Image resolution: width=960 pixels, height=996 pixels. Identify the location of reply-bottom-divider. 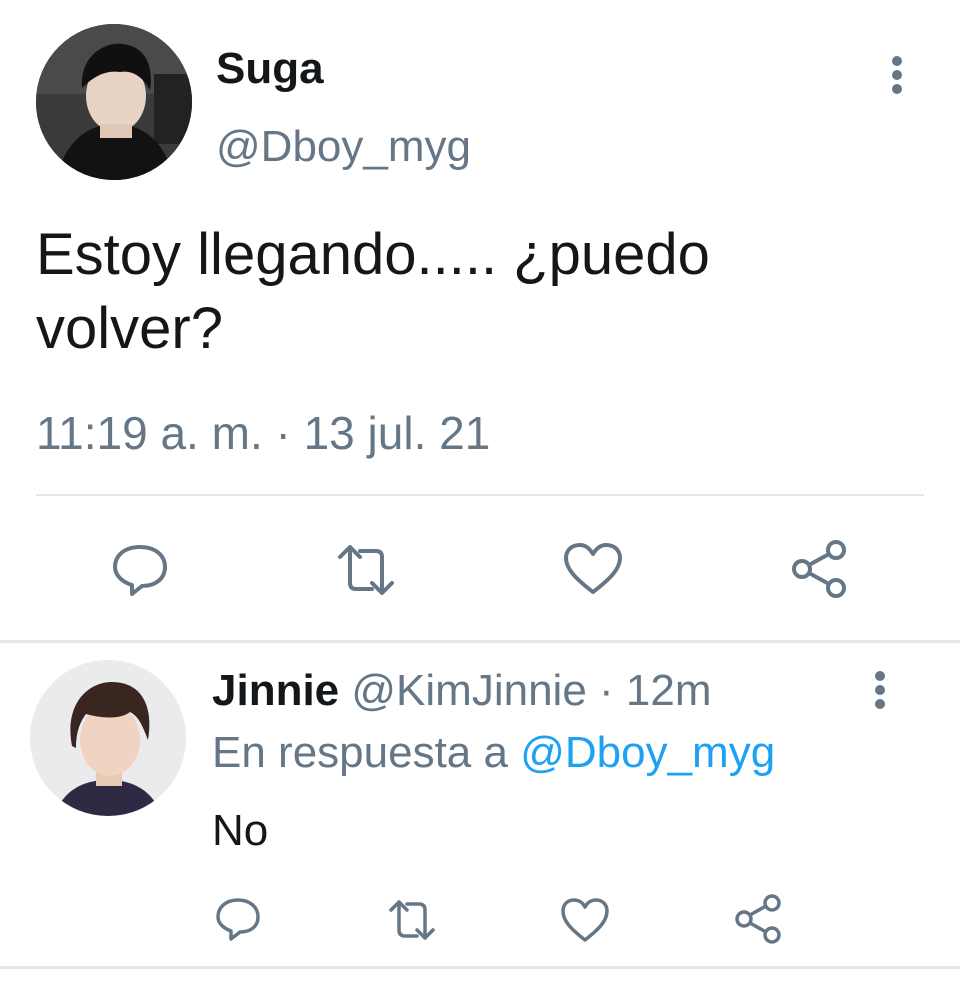
(480, 967).